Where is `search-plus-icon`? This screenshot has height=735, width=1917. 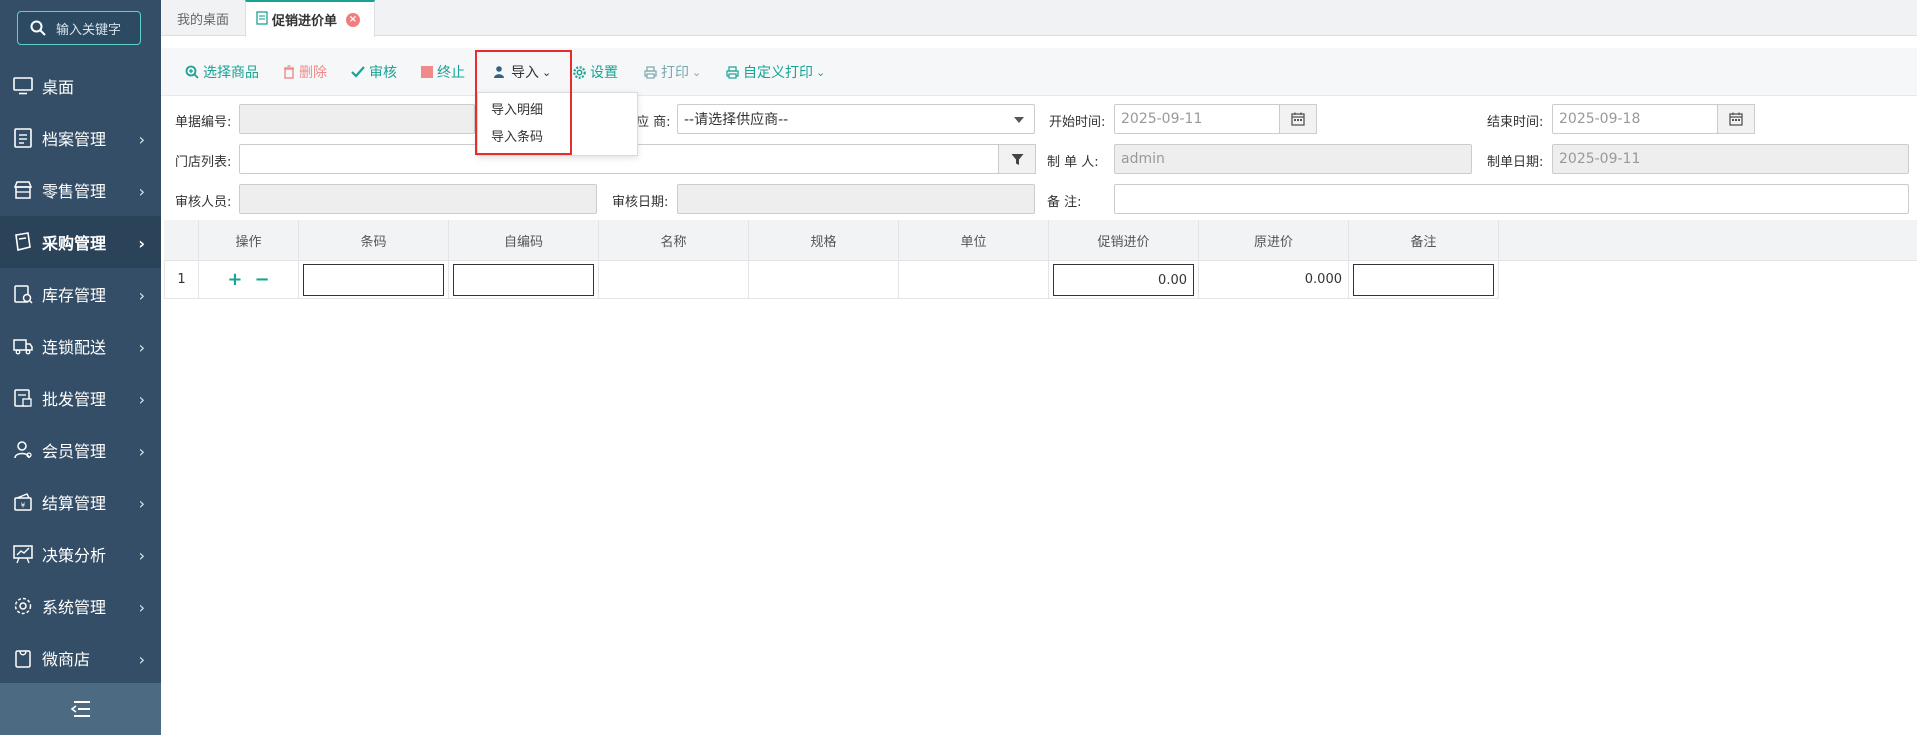
search-plus-icon is located at coordinates (192, 72).